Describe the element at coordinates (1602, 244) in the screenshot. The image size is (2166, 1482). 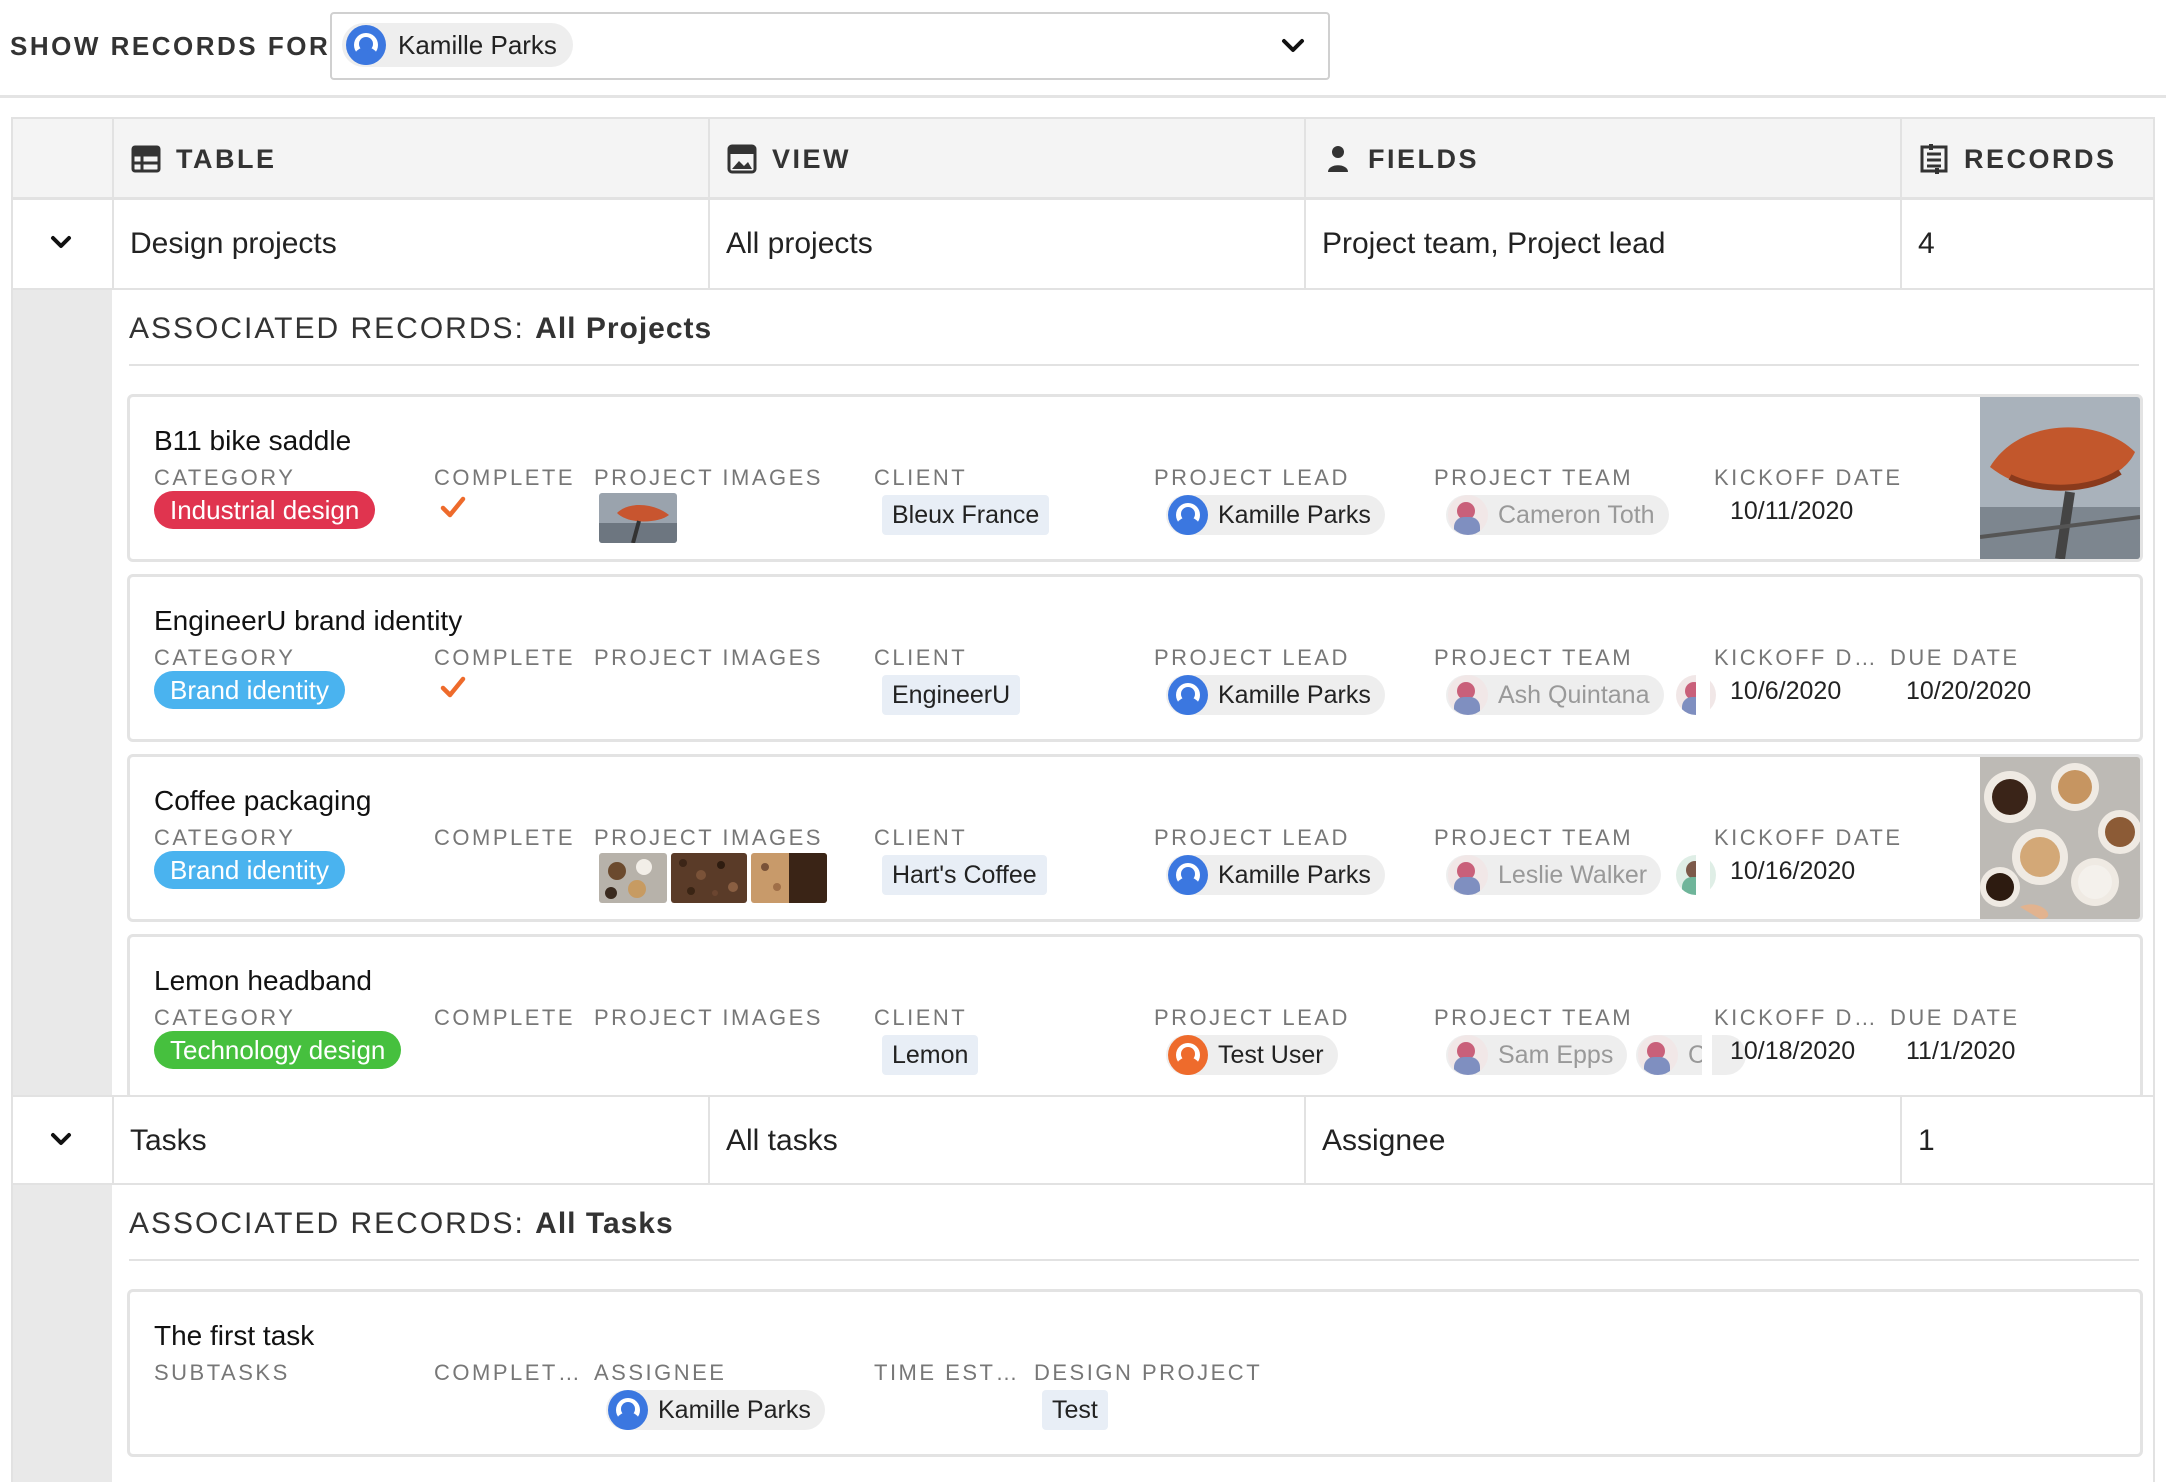
I see `row-fields: Project team, Project lead` at that location.